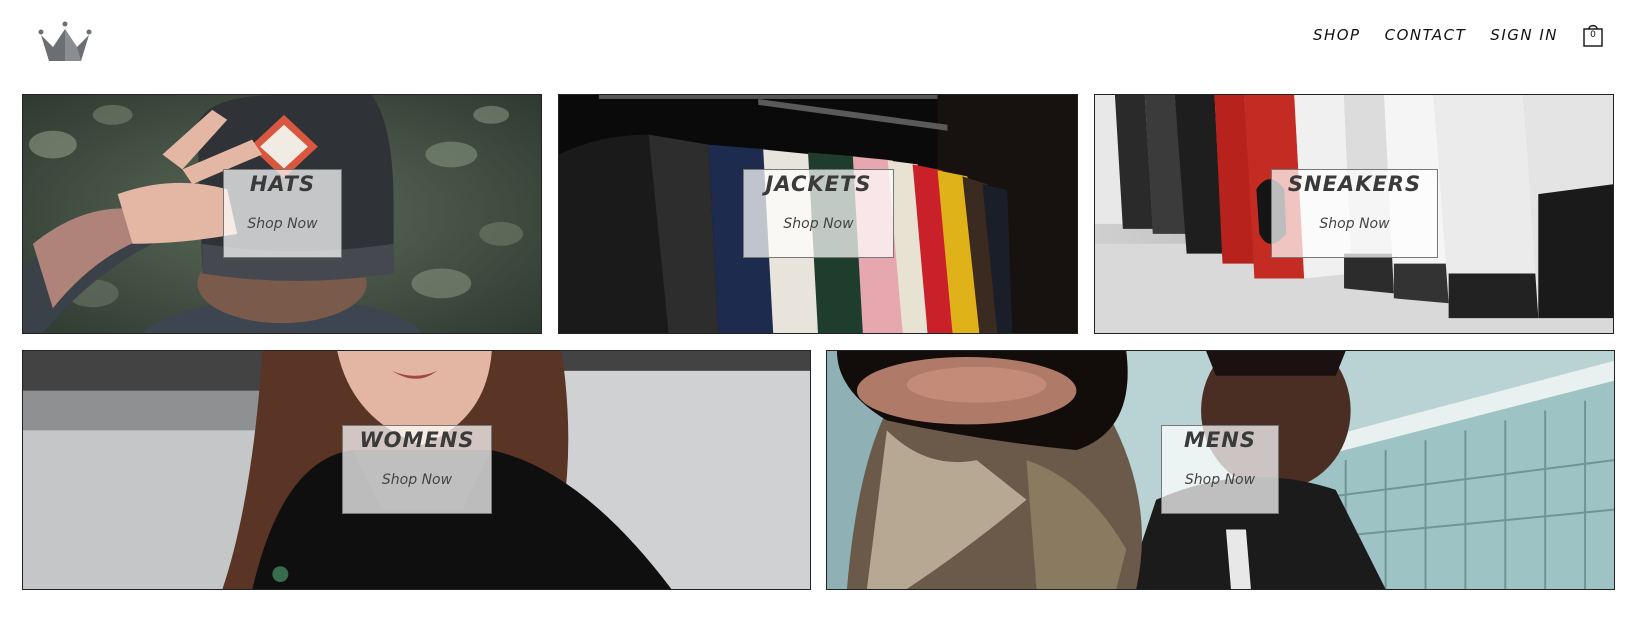 This screenshot has width=1633, height=632. What do you see at coordinates (282, 184) in the screenshot?
I see `category-title: HATS` at bounding box center [282, 184].